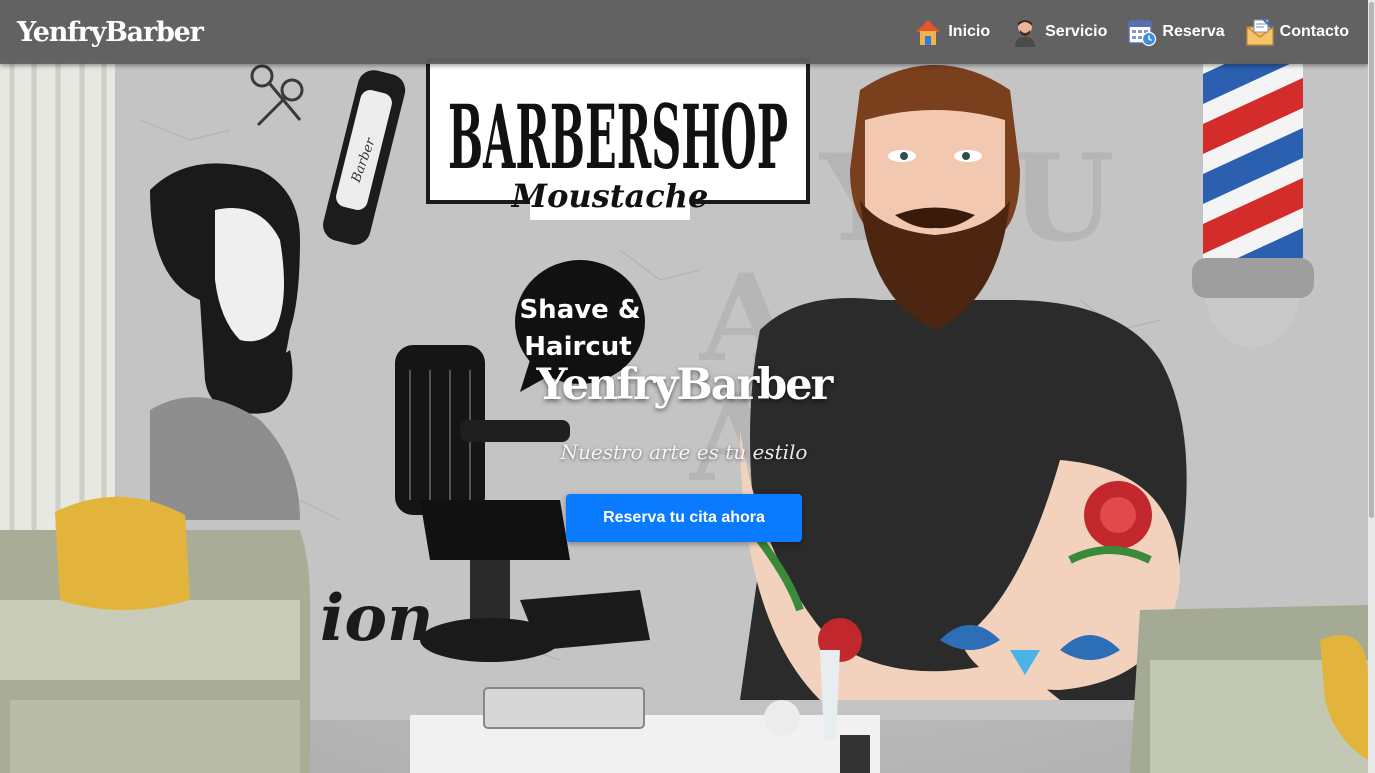  I want to click on sofa-left, so click(155, 634).